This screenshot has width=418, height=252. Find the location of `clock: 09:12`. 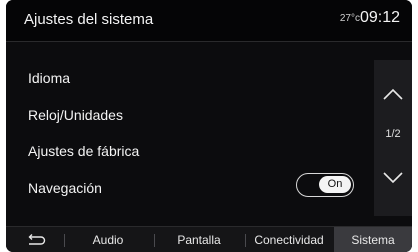

clock: 09:12 is located at coordinates (379, 17).